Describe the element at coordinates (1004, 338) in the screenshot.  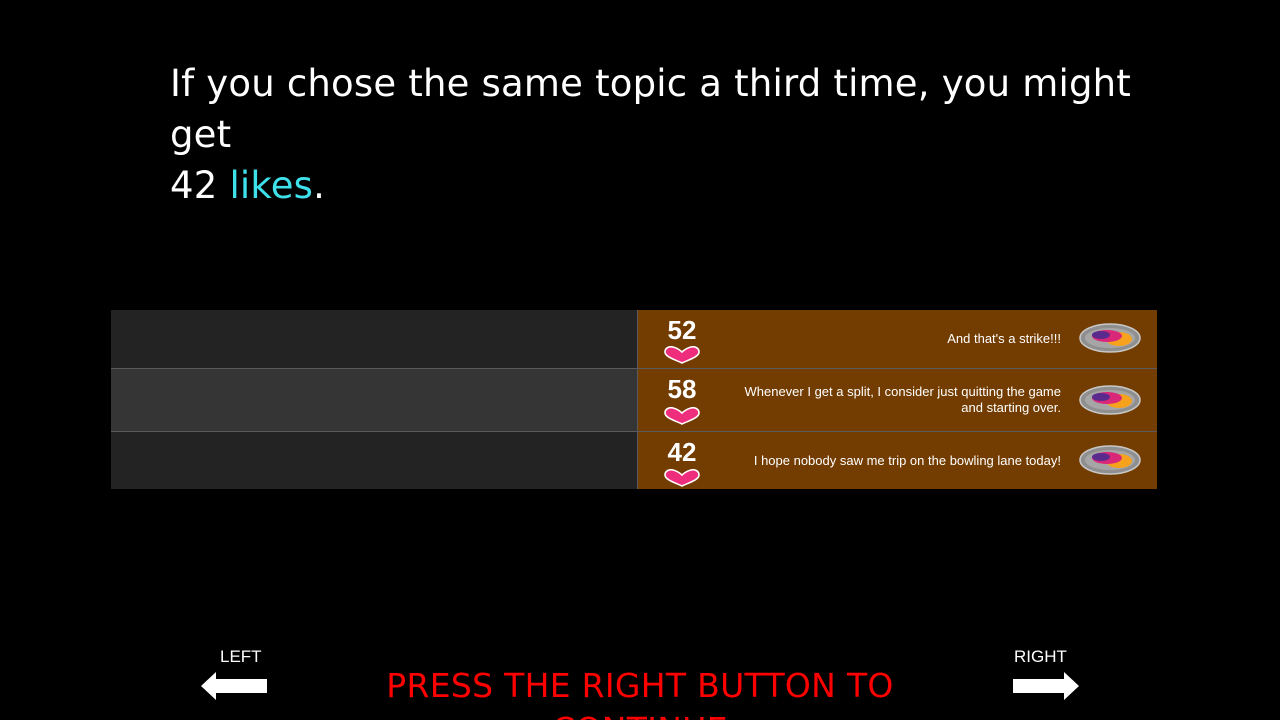
I see `post-text: And that's a strike!!!` at that location.